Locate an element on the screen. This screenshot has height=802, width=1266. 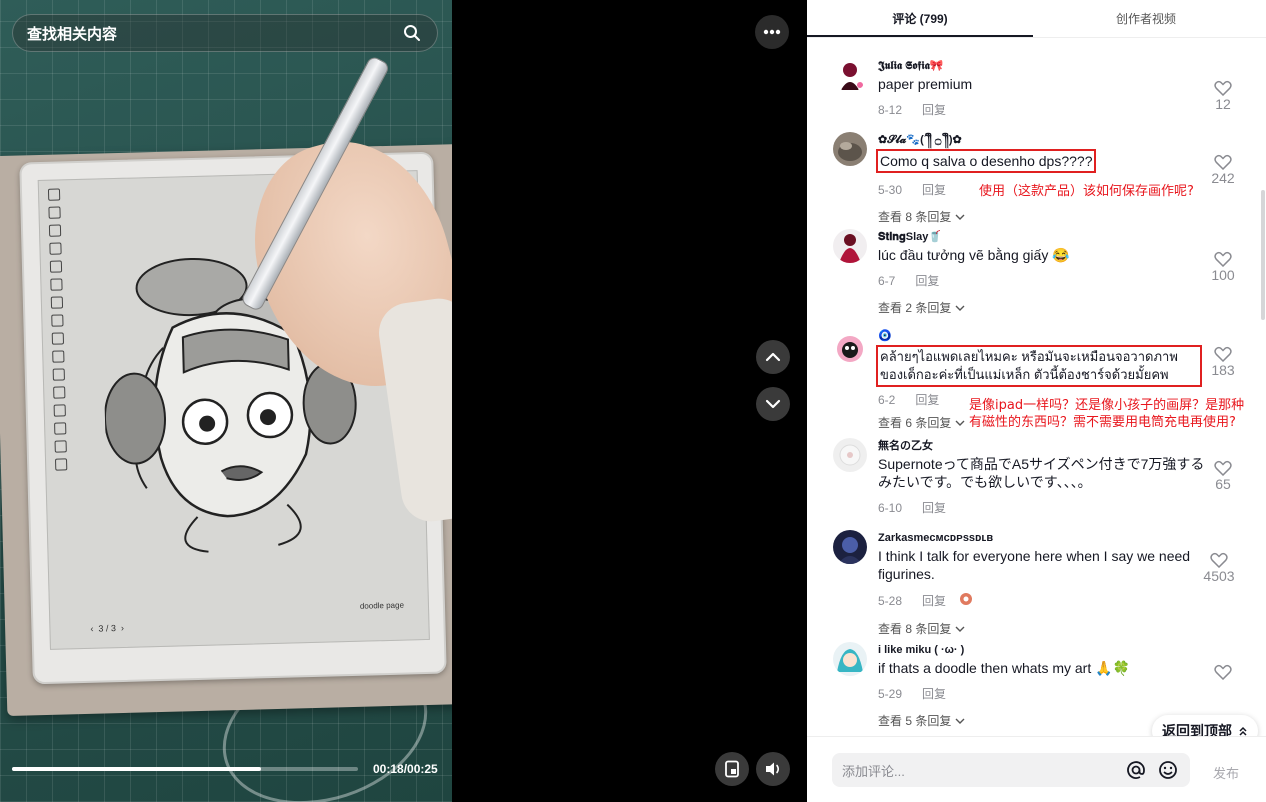
comment-author: 🧿 is located at coordinates (1043, 336).